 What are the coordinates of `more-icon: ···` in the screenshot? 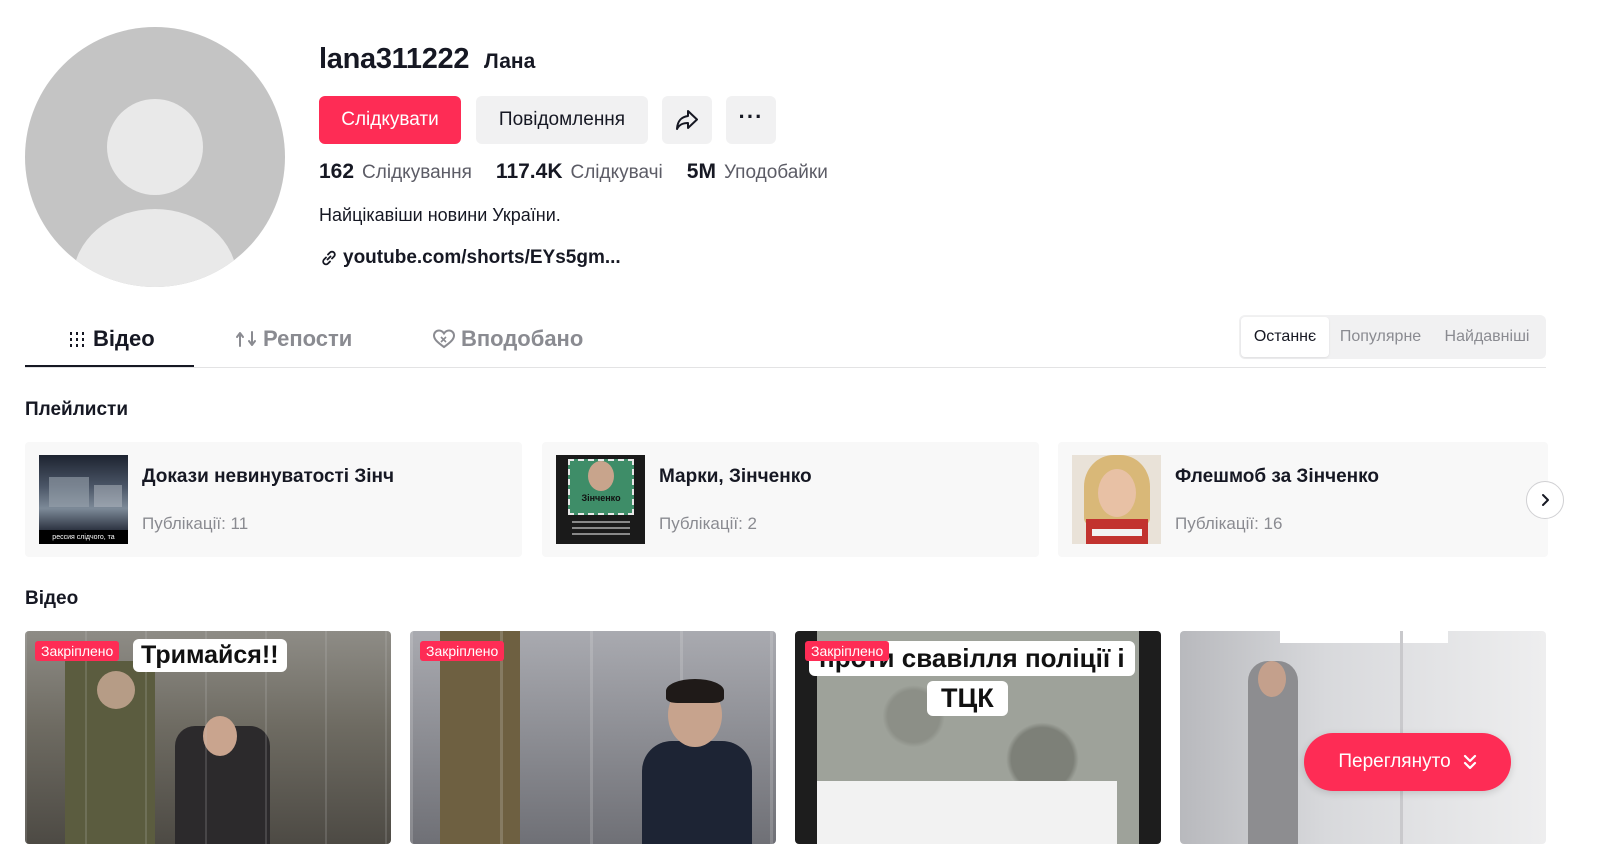 It's located at (751, 116).